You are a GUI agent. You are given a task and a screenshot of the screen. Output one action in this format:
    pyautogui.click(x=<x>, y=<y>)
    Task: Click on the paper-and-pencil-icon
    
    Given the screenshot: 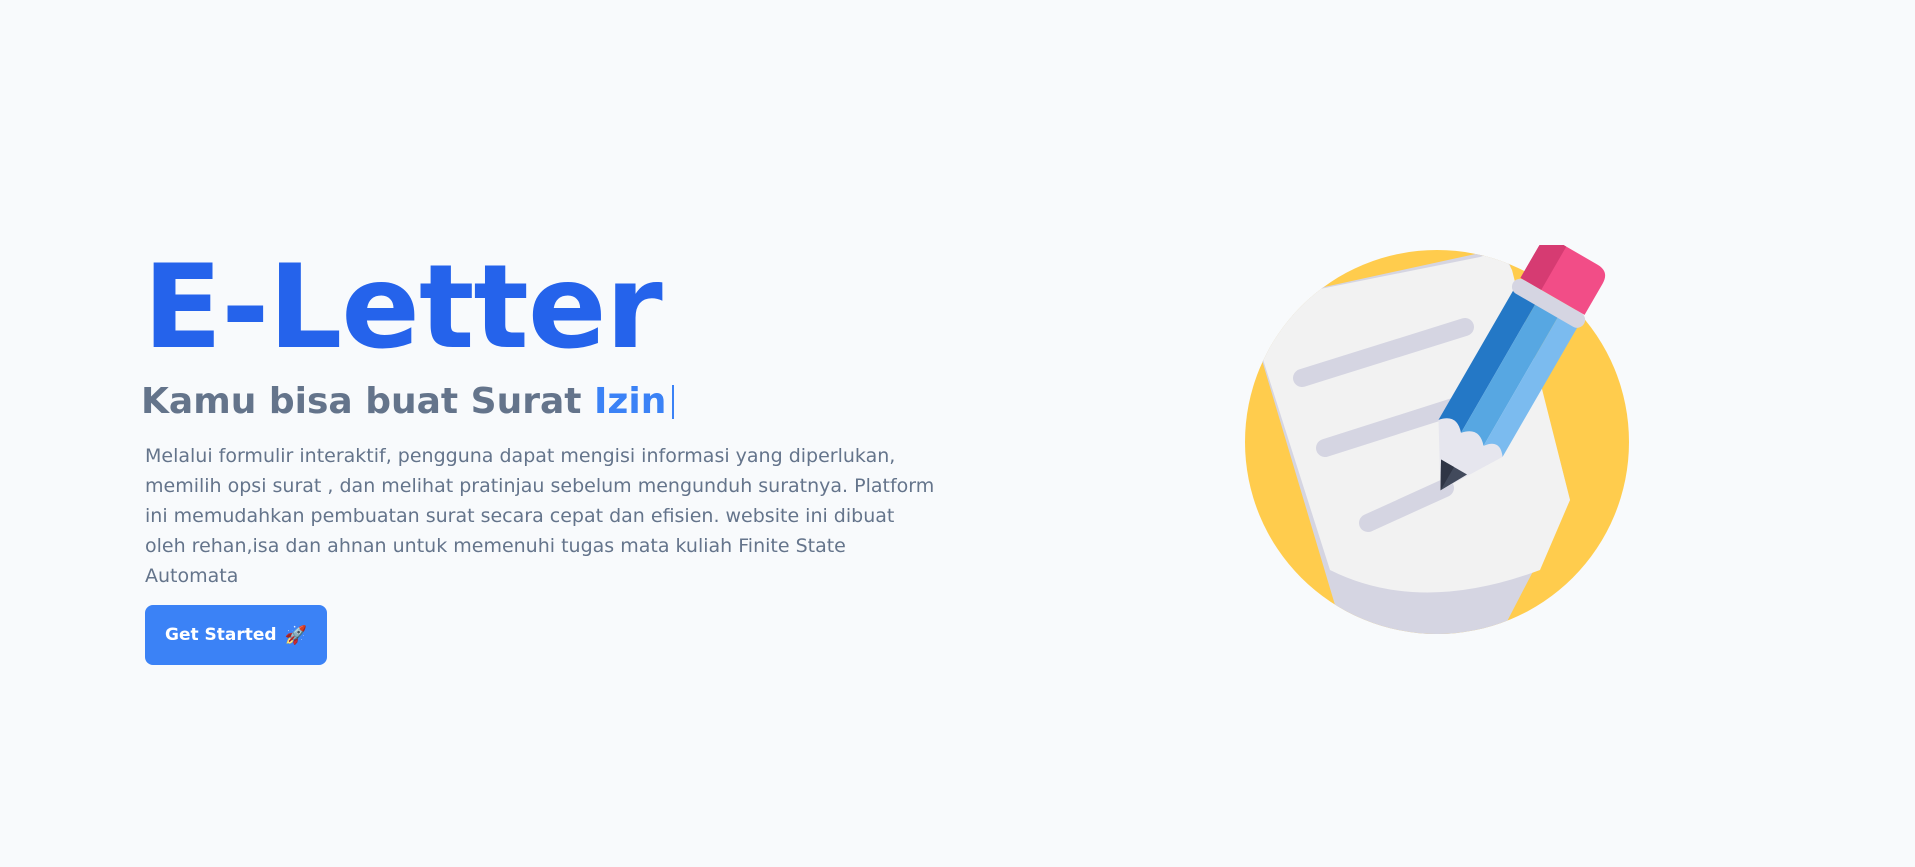 What is the action you would take?
    pyautogui.click(x=1440, y=442)
    